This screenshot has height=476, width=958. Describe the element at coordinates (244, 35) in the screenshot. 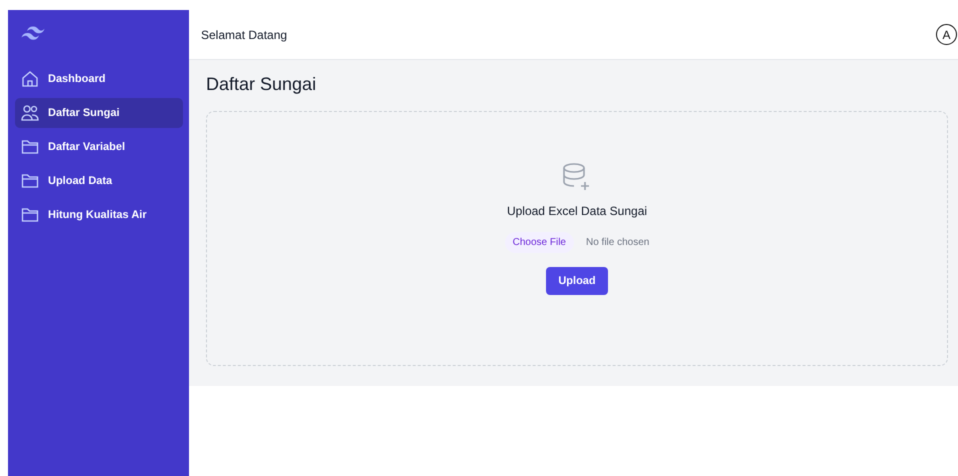

I see `greeting: Selamat Datang` at that location.